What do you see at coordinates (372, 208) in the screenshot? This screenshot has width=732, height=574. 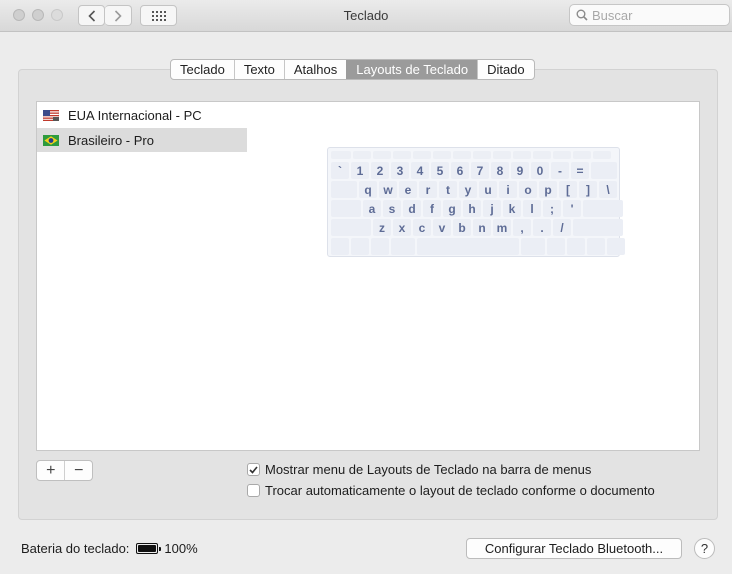 I see `key: a` at bounding box center [372, 208].